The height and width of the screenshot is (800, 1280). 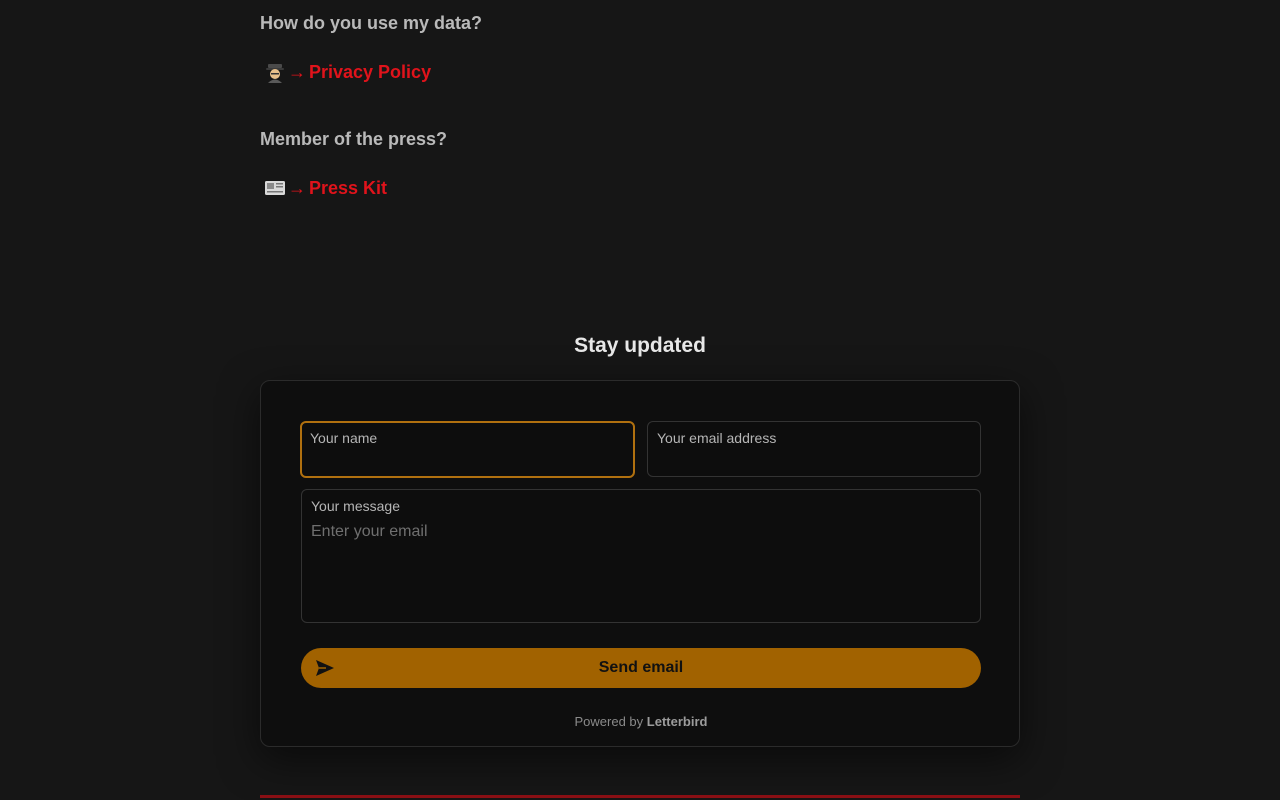 I want to click on privacy-policy-label: Privacy Policy, so click(x=370, y=71).